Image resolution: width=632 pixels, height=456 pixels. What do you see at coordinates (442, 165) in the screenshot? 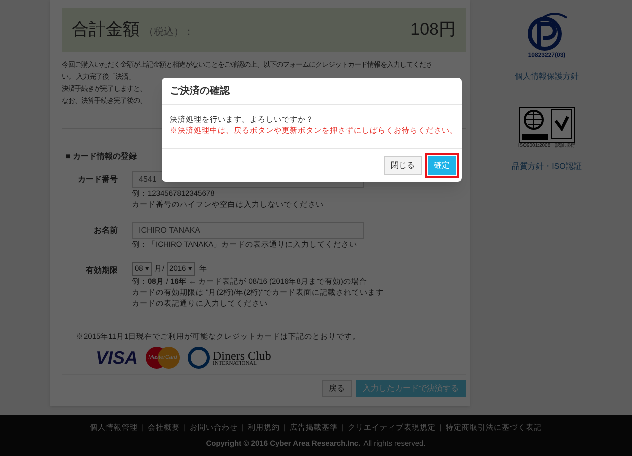
I see `confirm-button: 確定` at bounding box center [442, 165].